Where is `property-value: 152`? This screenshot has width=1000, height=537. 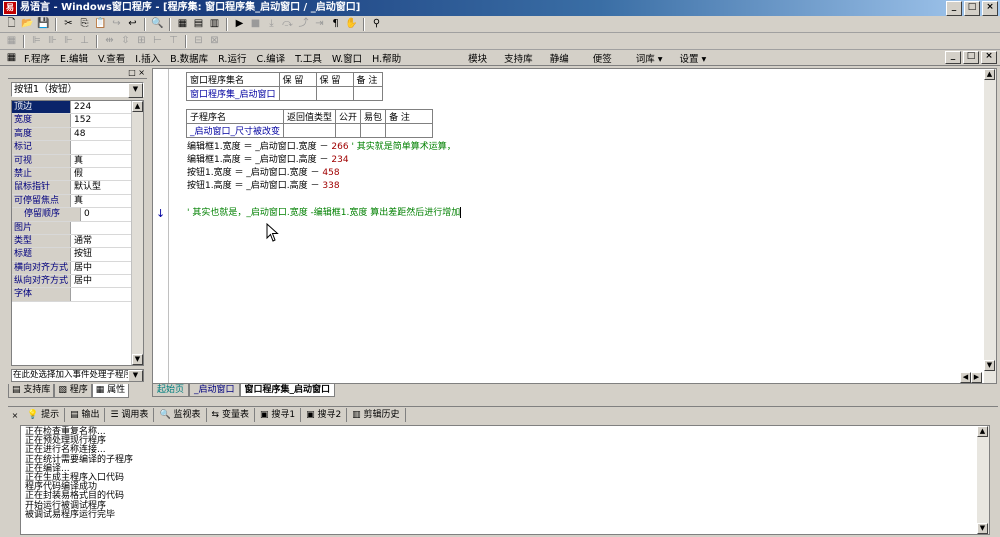
property-value: 152 is located at coordinates (101, 120).